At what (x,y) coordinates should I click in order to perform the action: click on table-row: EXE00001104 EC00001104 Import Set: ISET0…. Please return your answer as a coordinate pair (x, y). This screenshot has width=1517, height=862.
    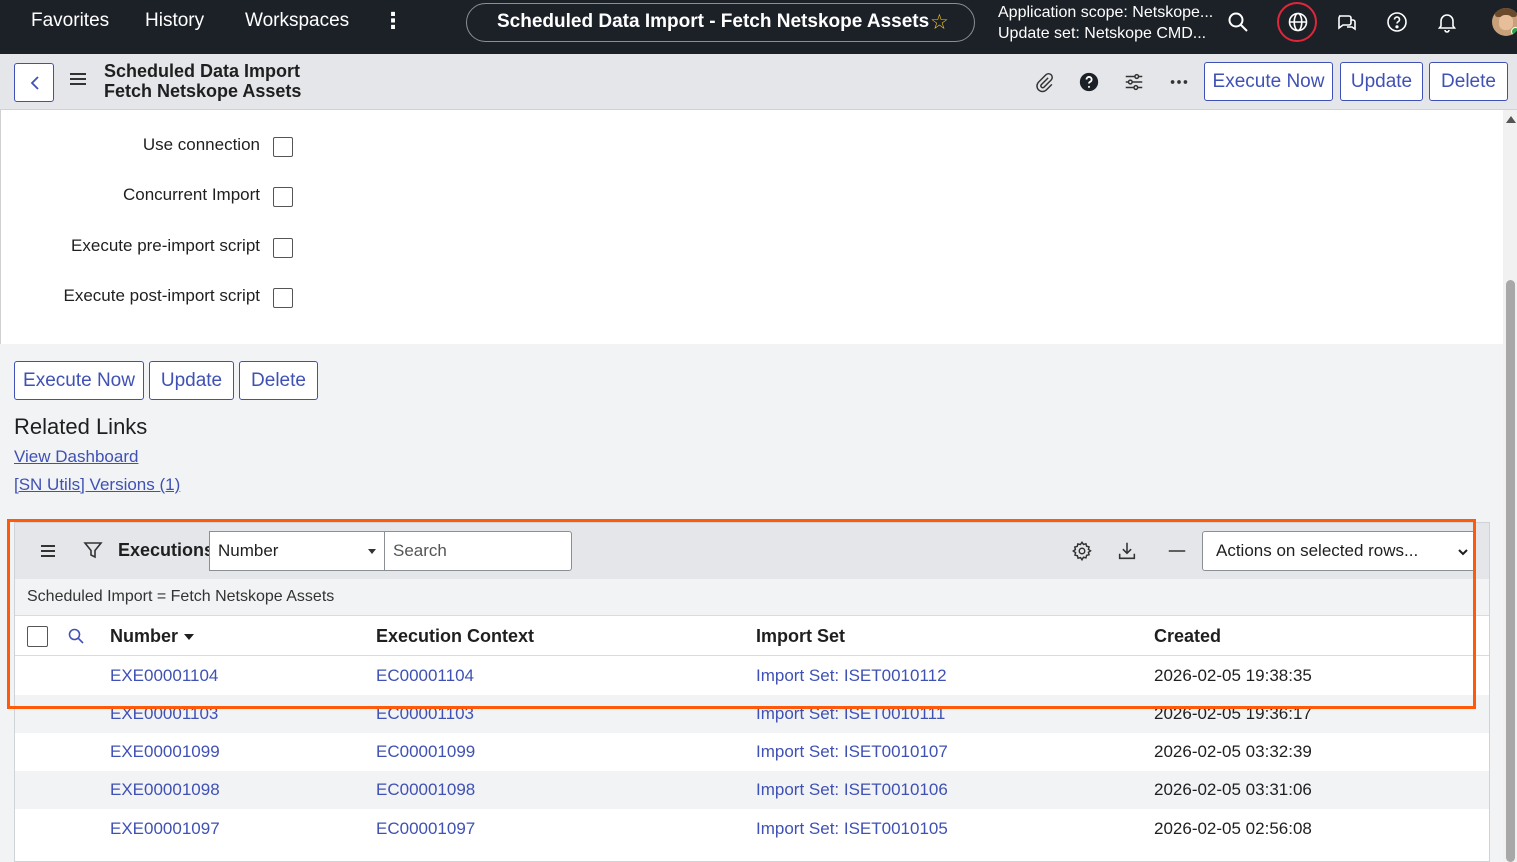
    Looking at the image, I should click on (752, 676).